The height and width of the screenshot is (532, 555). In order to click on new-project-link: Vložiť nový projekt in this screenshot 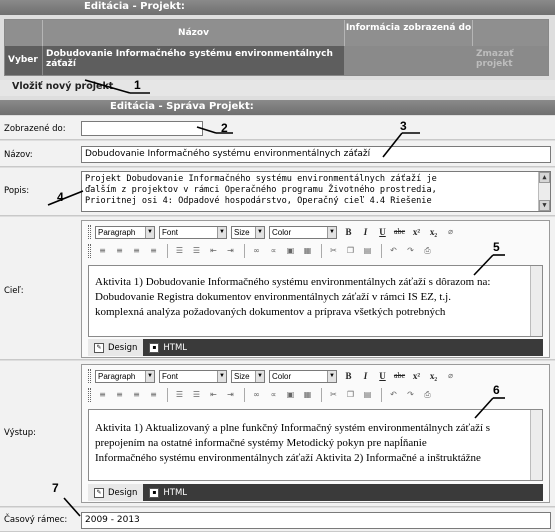, I will do `click(62, 86)`.